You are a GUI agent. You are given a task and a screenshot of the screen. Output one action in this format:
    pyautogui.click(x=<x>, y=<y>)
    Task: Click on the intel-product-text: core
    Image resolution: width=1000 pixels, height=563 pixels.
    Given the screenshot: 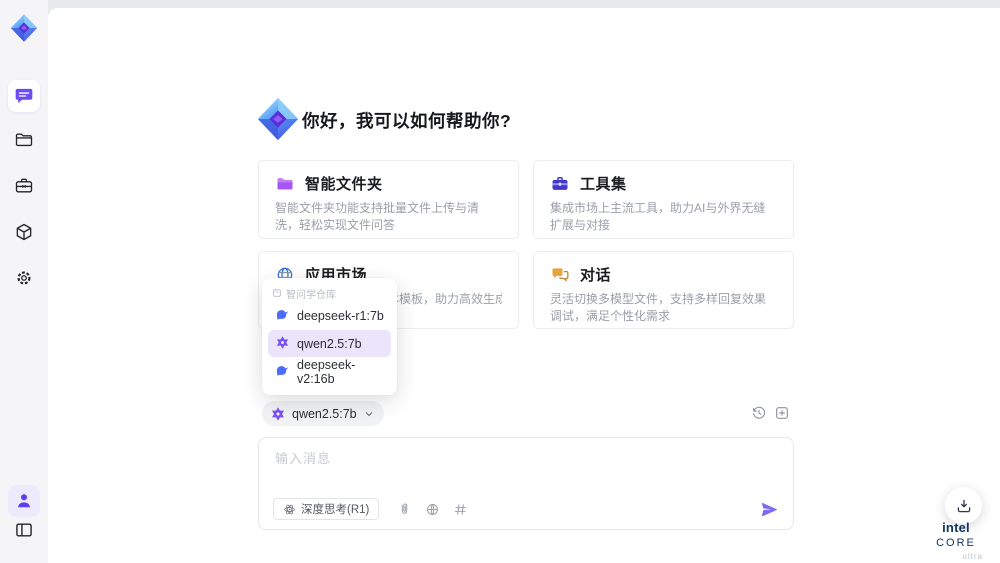 What is the action you would take?
    pyautogui.click(x=956, y=543)
    